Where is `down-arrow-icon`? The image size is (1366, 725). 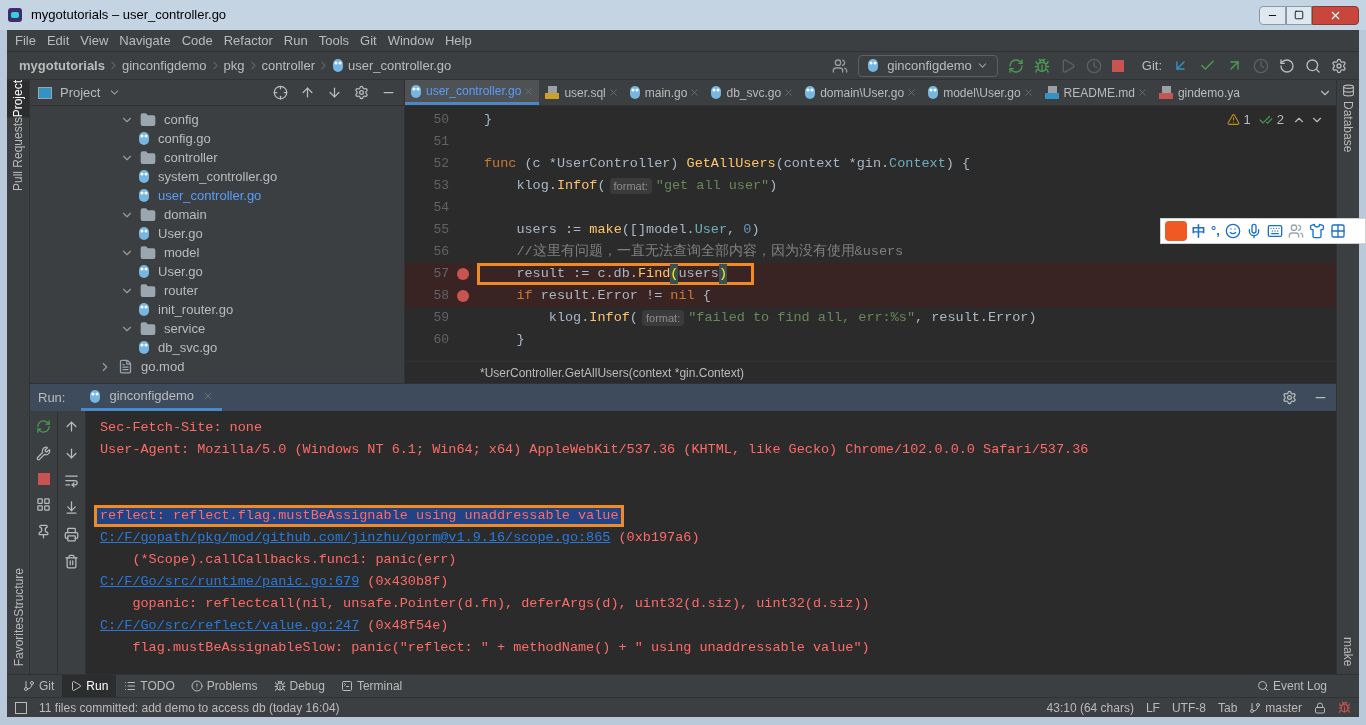 down-arrow-icon is located at coordinates (71, 453).